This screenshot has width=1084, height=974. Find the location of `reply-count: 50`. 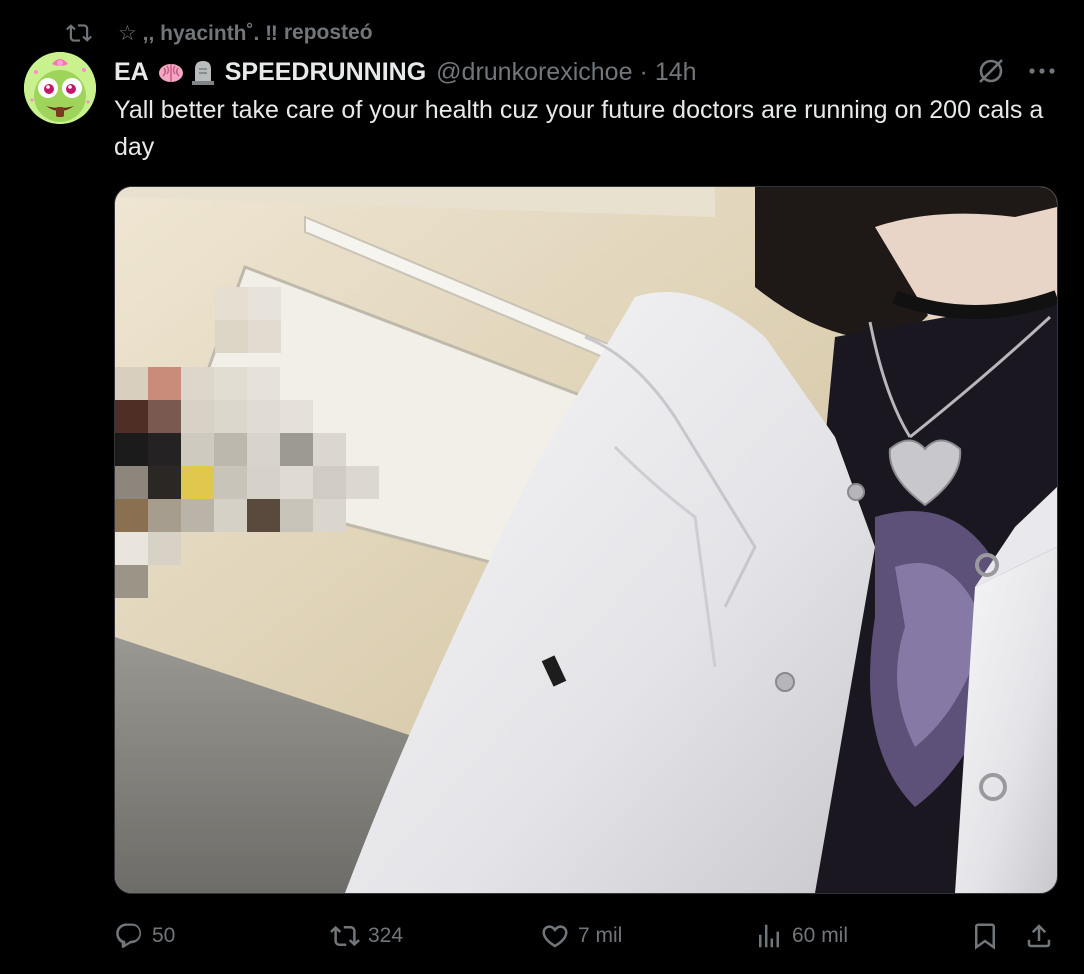

reply-count: 50 is located at coordinates (164, 935).